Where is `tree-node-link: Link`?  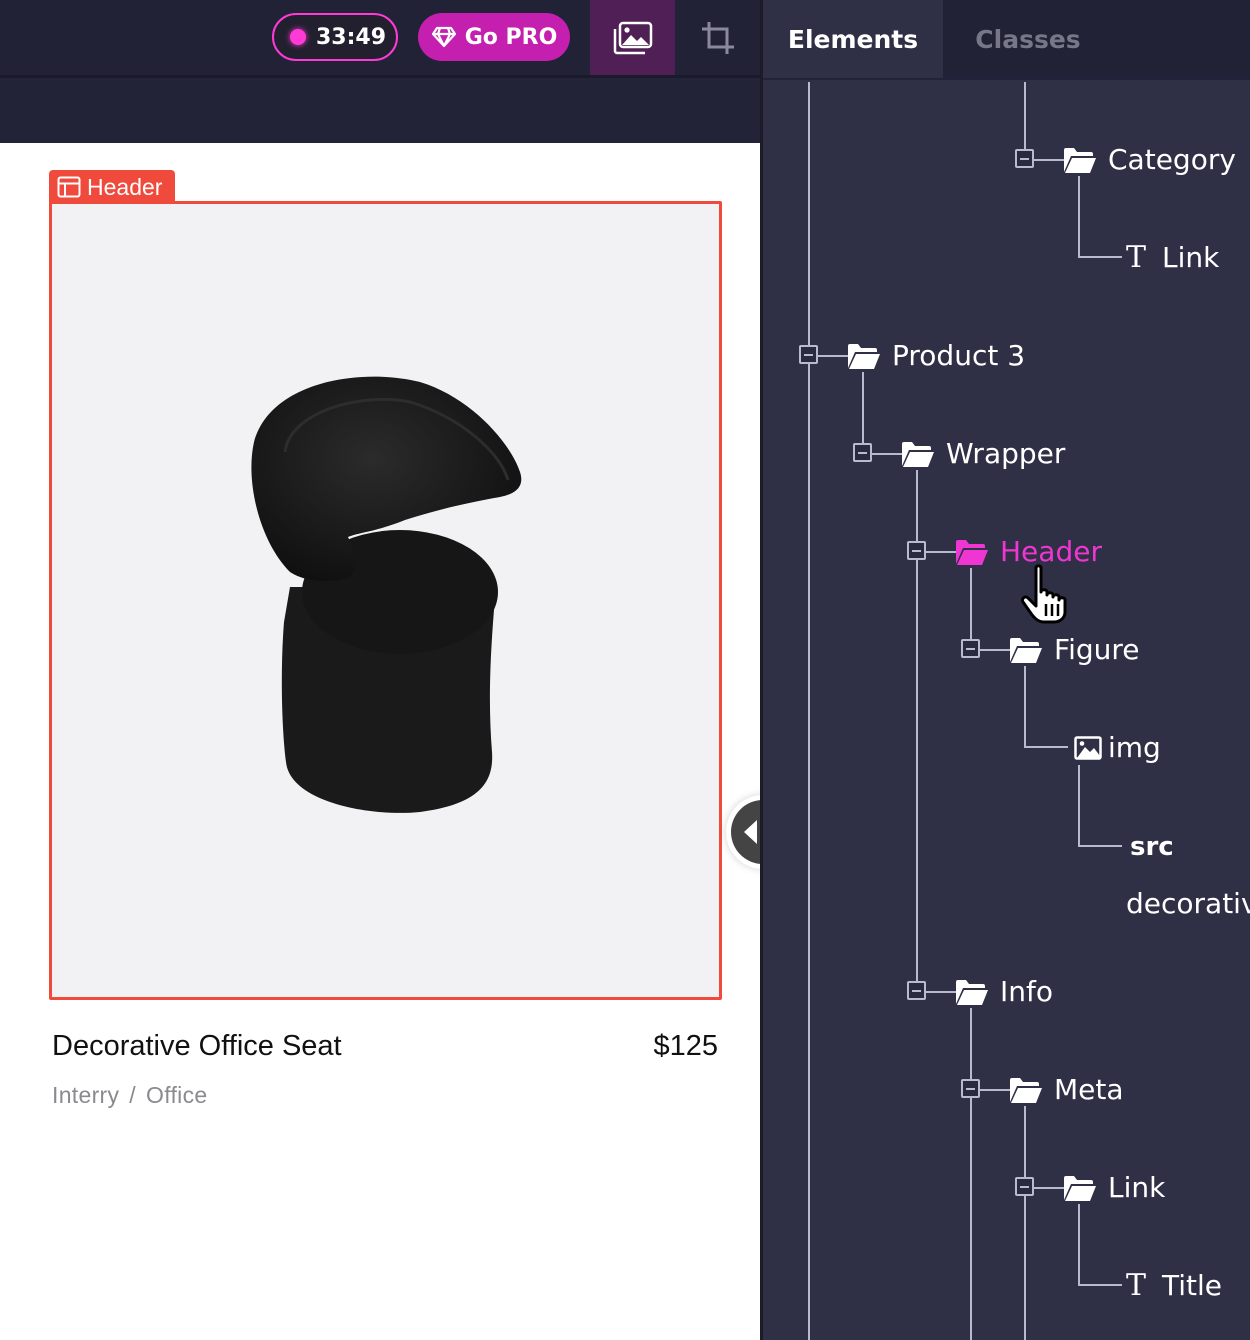 tree-node-link: Link is located at coordinates (1190, 258).